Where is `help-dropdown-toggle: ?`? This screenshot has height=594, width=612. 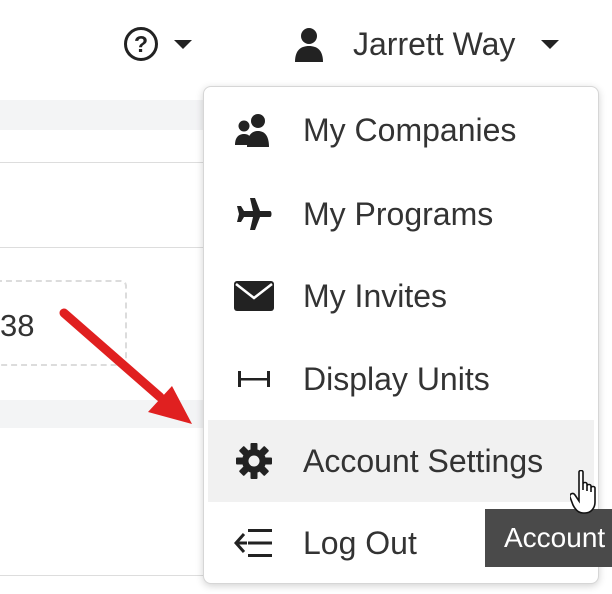
help-dropdown-toggle: ? is located at coordinates (158, 44).